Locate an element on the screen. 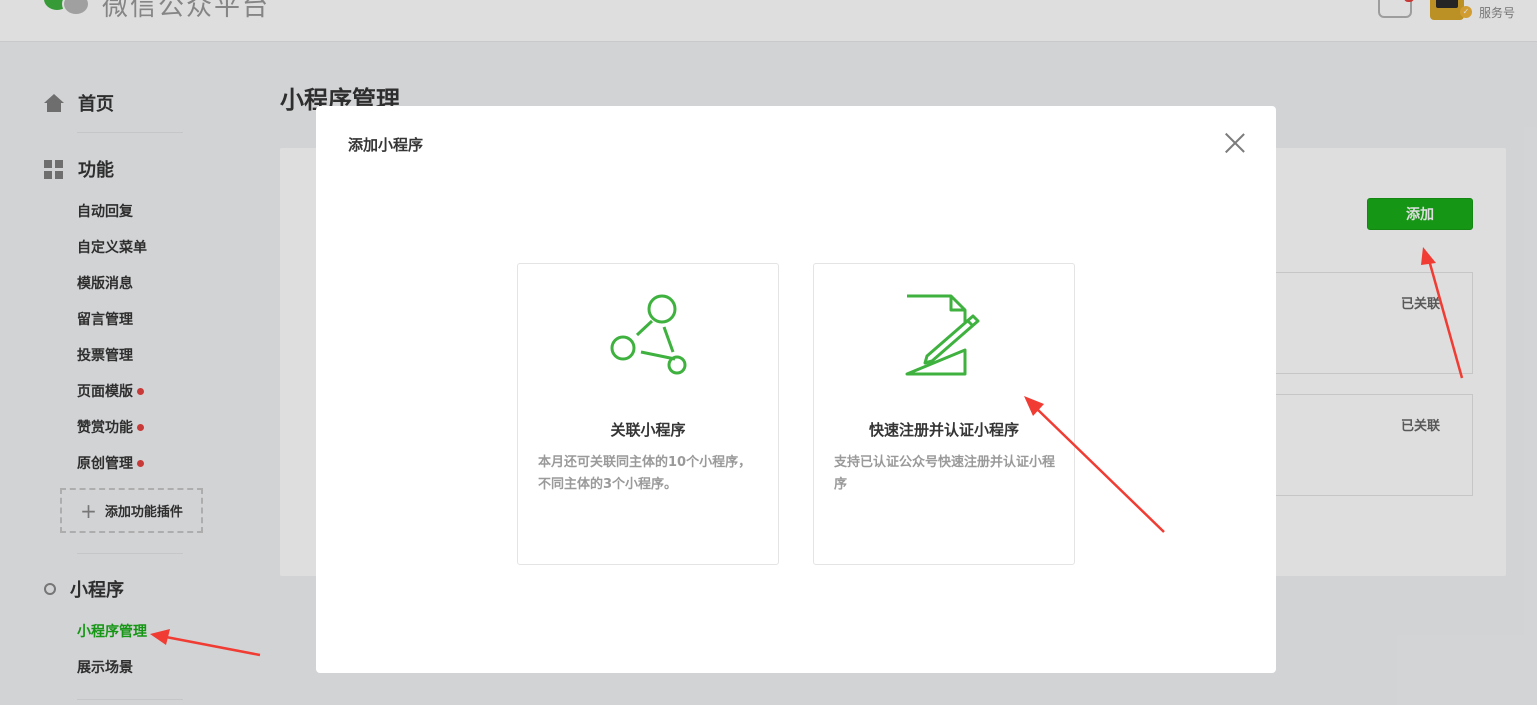  option-description: 支持已认证公众号快速注册并认证小程序 is located at coordinates (945, 473).